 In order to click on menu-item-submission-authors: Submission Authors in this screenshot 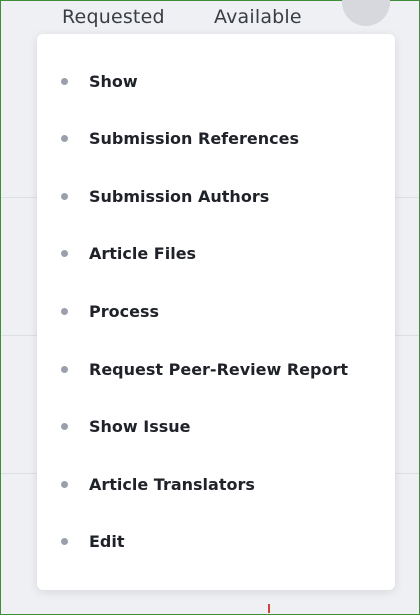, I will do `click(216, 196)`.